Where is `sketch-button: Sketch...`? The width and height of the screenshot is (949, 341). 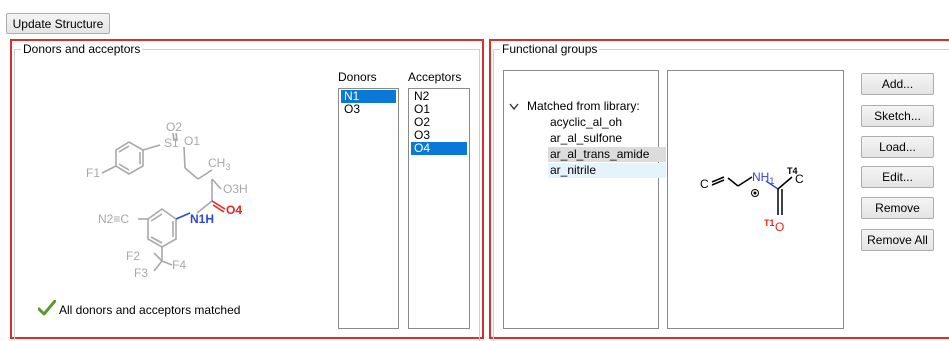
sketch-button: Sketch... is located at coordinates (897, 116).